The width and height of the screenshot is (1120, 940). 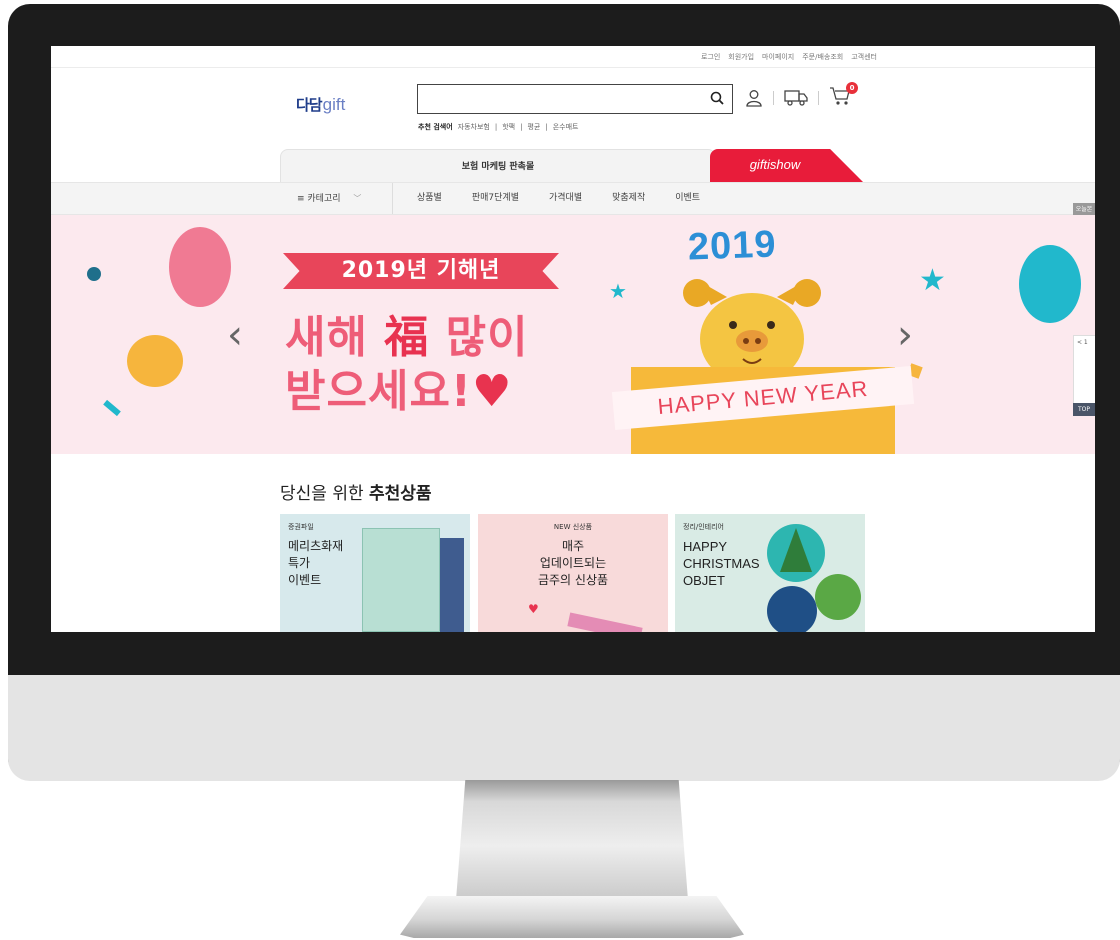 I want to click on keywords-label: 추천 검색어, so click(x=435, y=127).